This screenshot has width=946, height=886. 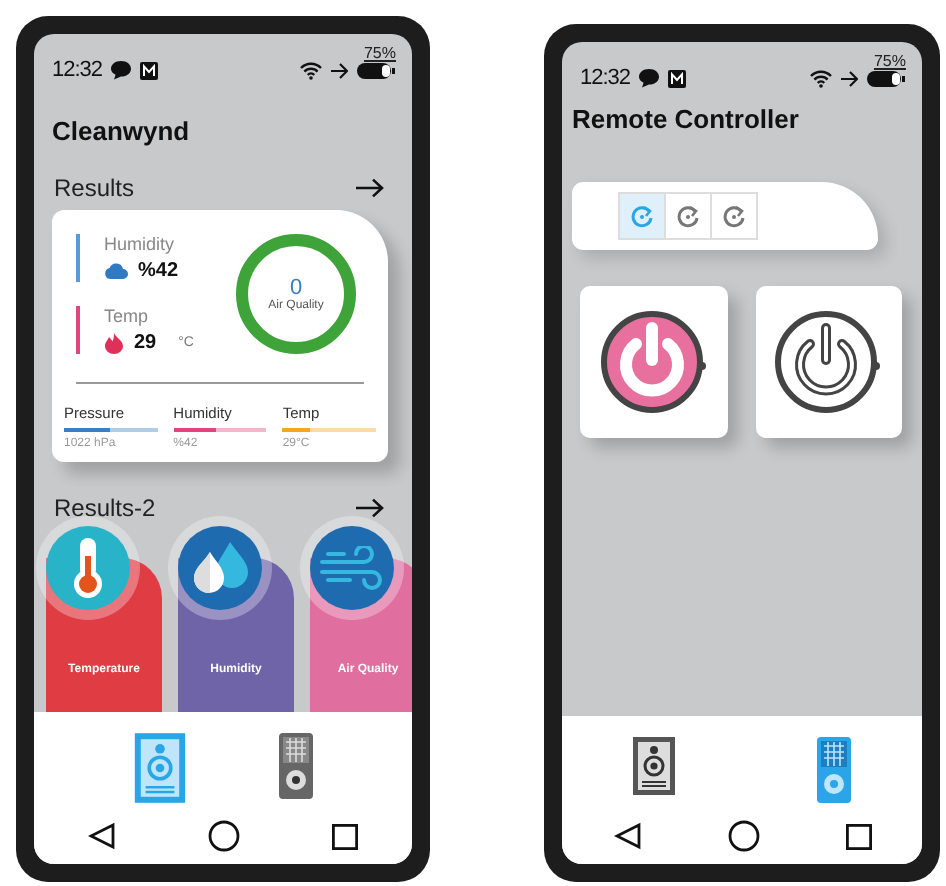 What do you see at coordinates (685, 118) in the screenshot?
I see `app-title: Remote Controller` at bounding box center [685, 118].